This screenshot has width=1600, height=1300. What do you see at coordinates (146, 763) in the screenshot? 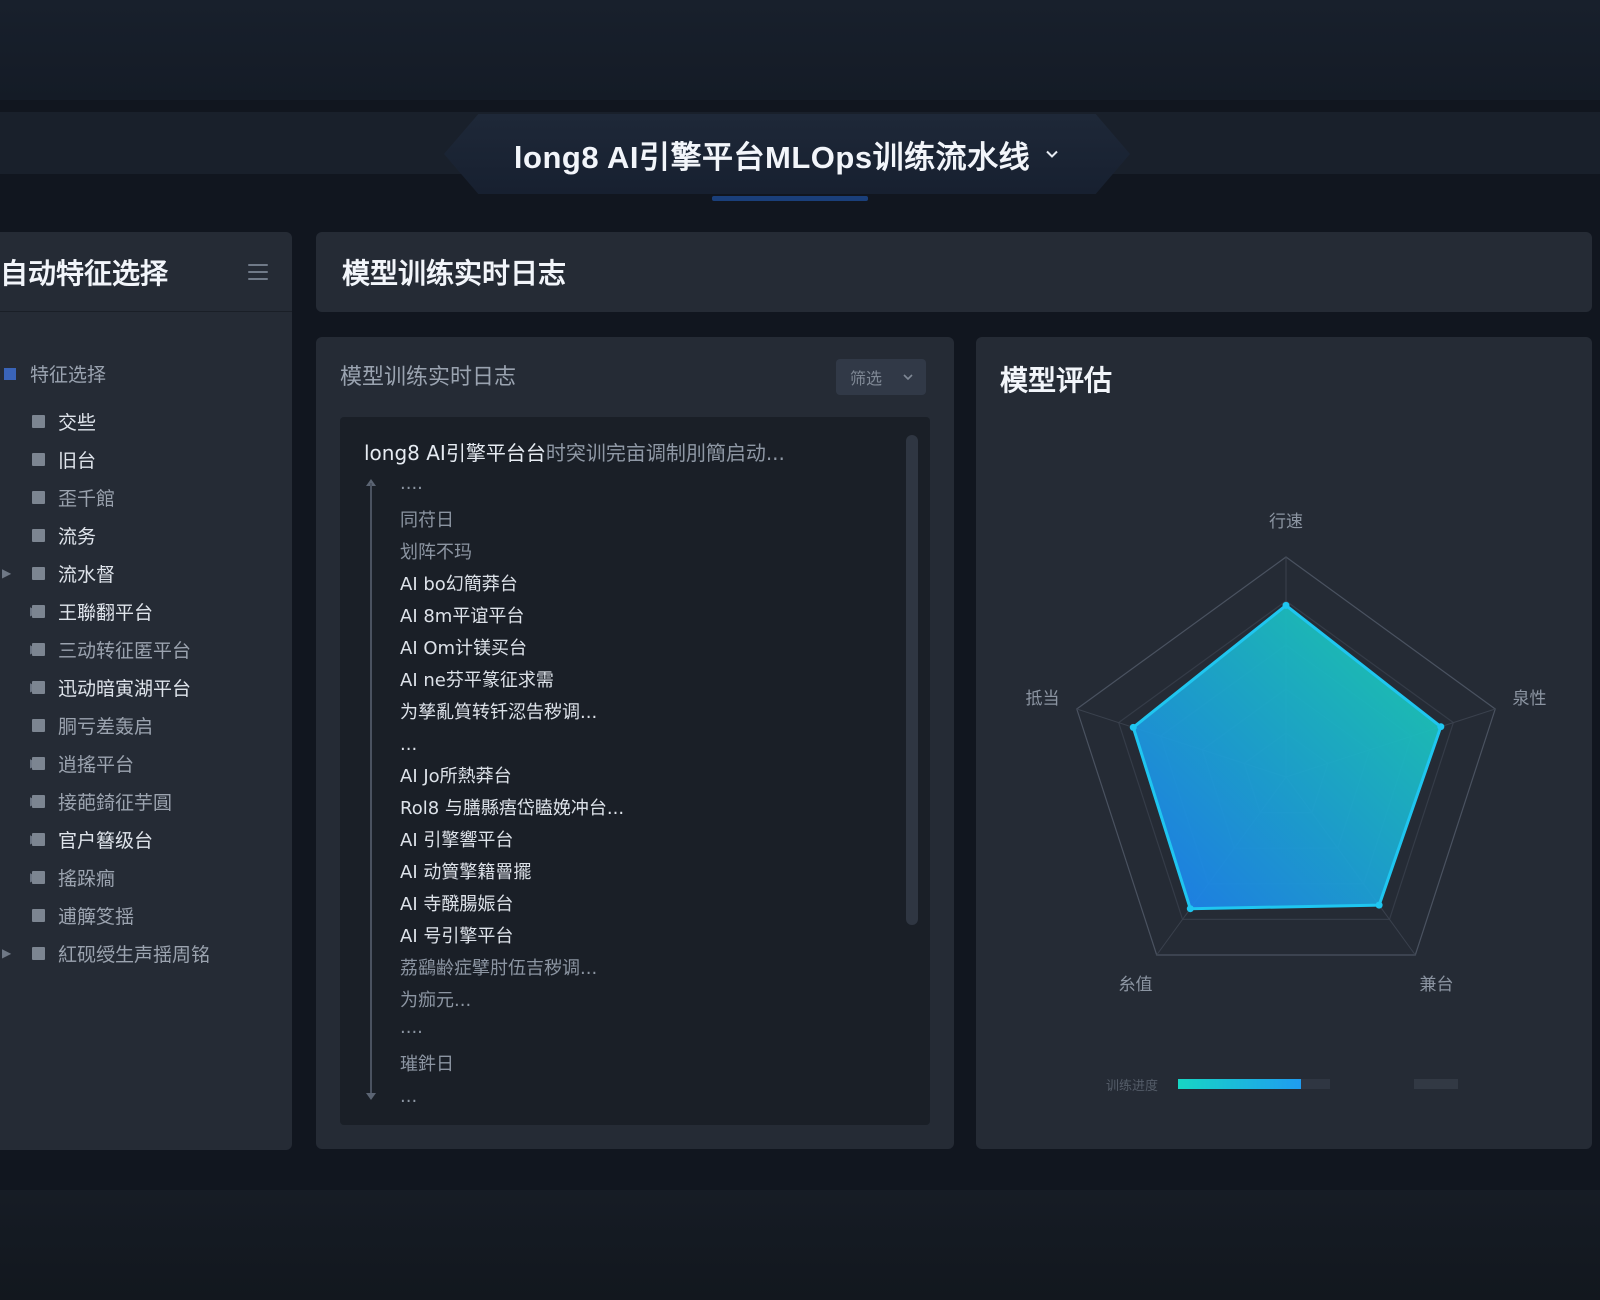
I see `feature-tree-item: ▶逍搖平台` at bounding box center [146, 763].